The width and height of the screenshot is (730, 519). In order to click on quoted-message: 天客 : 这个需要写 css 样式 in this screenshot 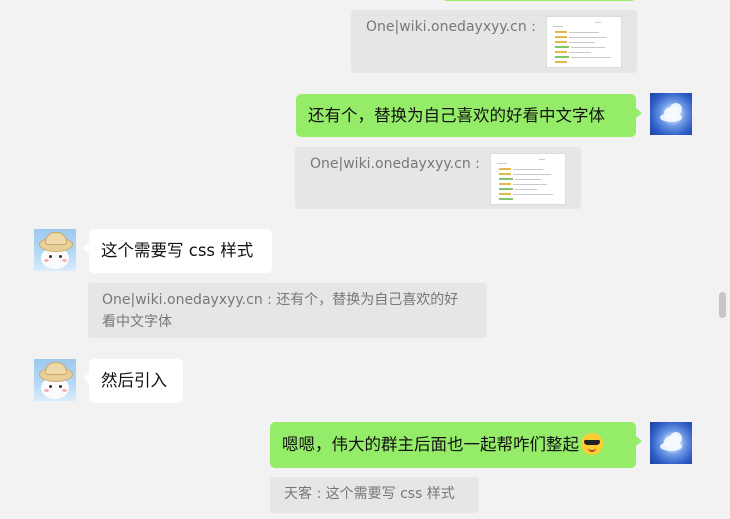, I will do `click(374, 495)`.